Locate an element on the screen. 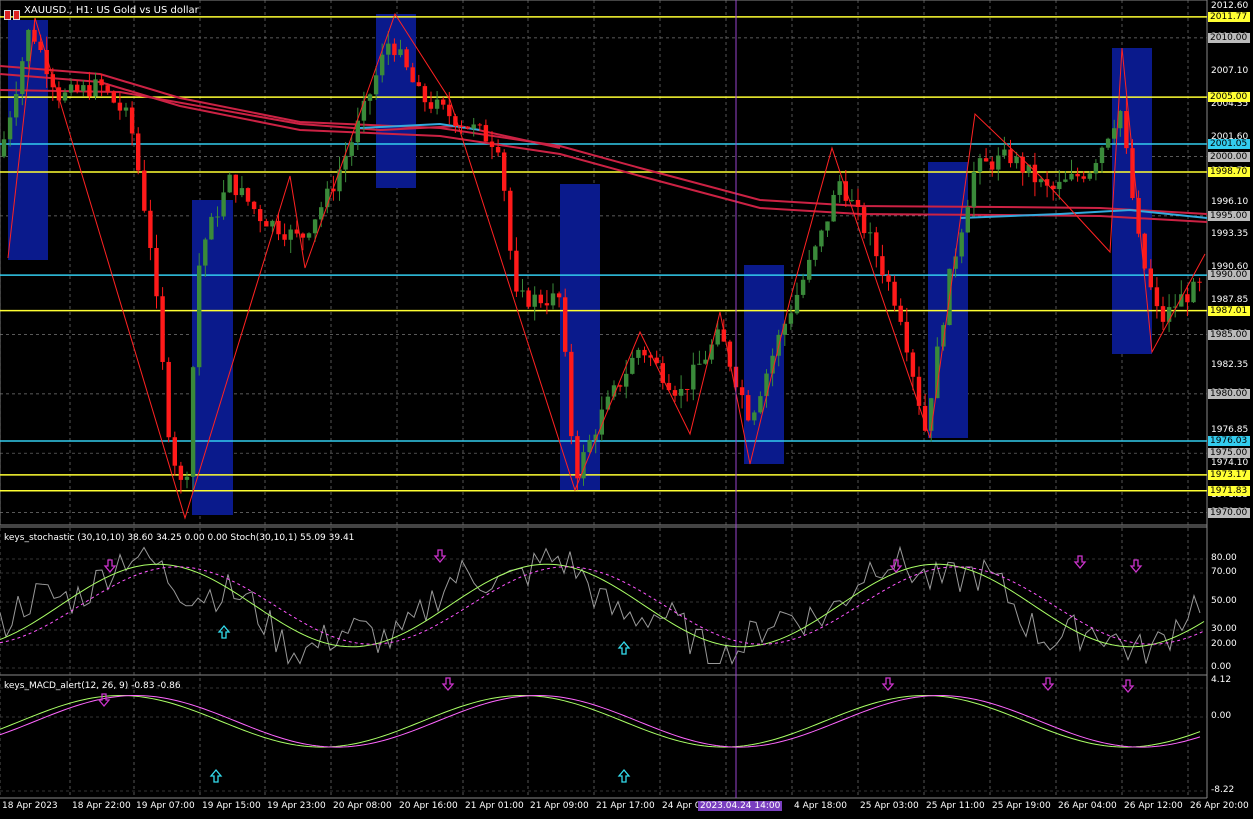  macd-axis-label: 4.12 is located at coordinates (1221, 680).